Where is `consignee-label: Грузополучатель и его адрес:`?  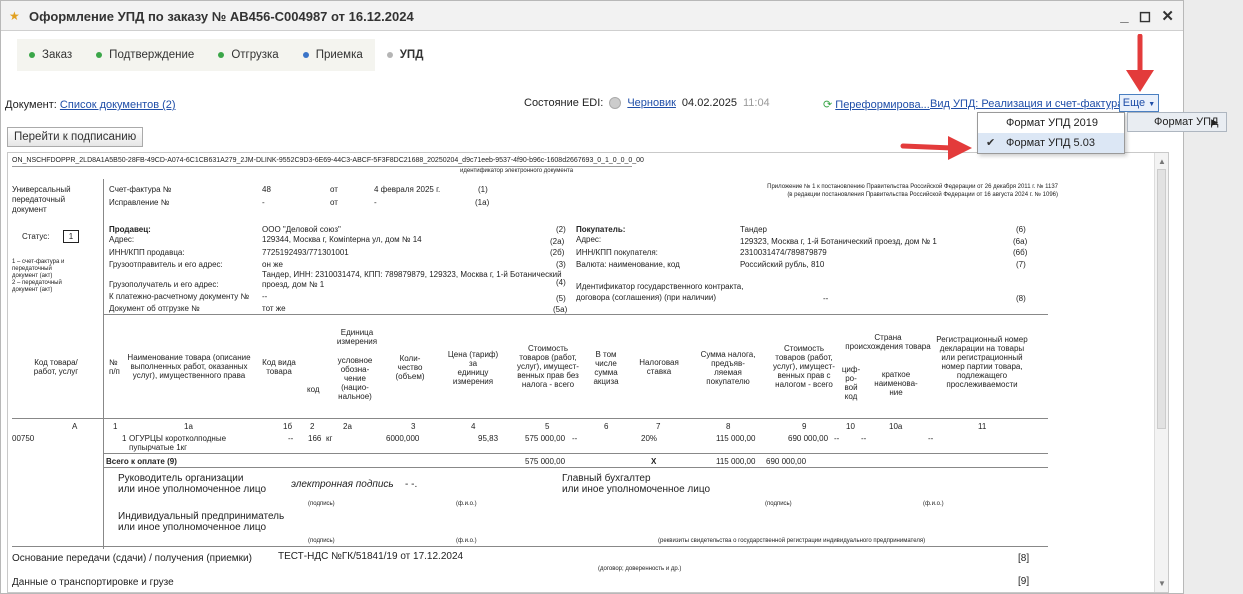
consignee-label: Грузополучатель и его адрес: is located at coordinates (164, 284).